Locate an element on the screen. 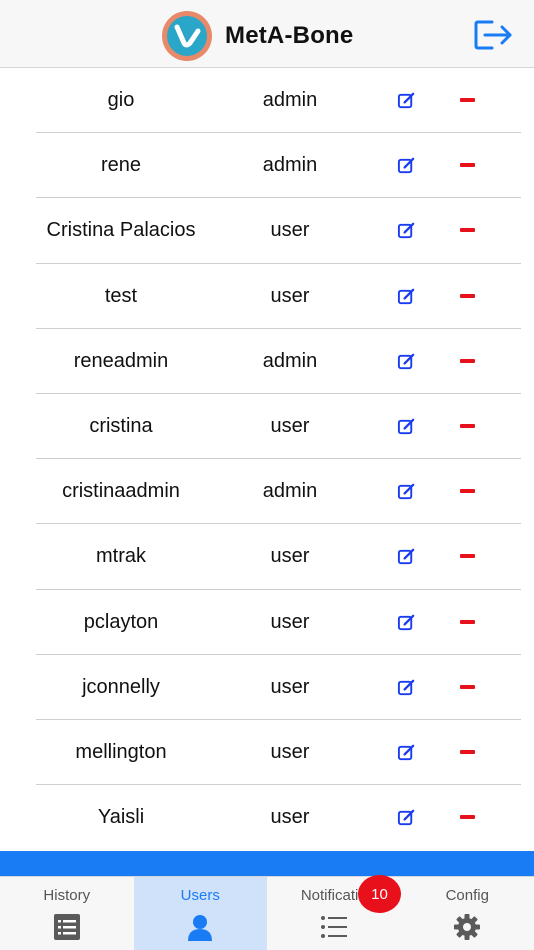 Image resolution: width=534 pixels, height=950 pixels. user-name: pclayton is located at coordinates (121, 621).